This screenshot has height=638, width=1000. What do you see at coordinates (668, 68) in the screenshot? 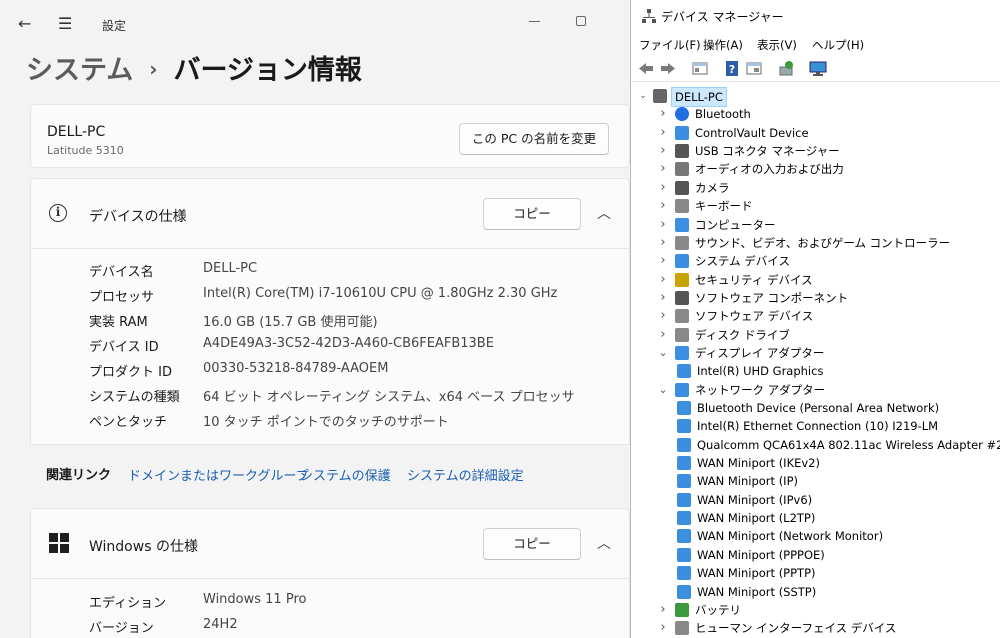
I see `forward-arrow-icon` at bounding box center [668, 68].